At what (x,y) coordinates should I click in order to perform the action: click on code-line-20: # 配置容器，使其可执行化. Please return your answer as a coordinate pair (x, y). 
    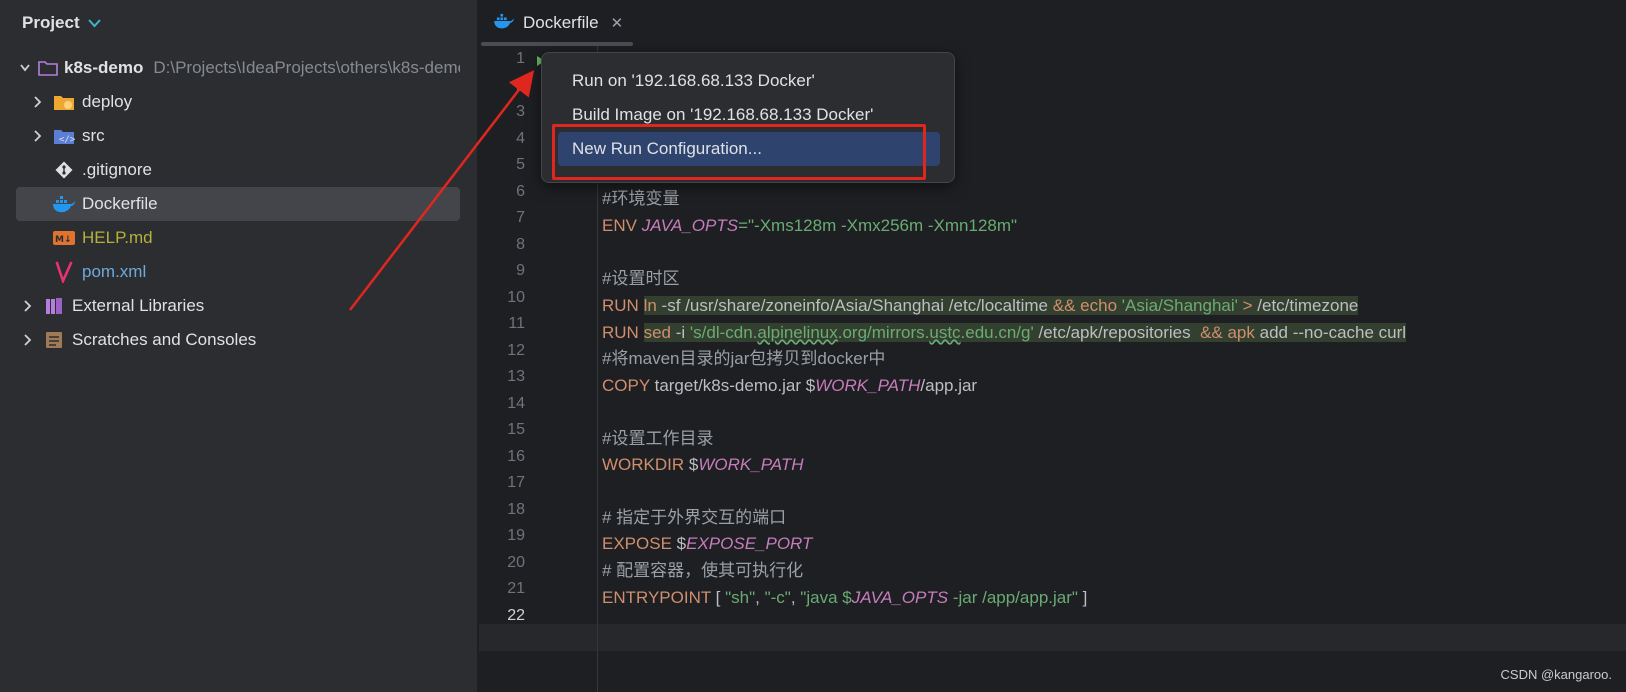
    Looking at the image, I should click on (702, 570).